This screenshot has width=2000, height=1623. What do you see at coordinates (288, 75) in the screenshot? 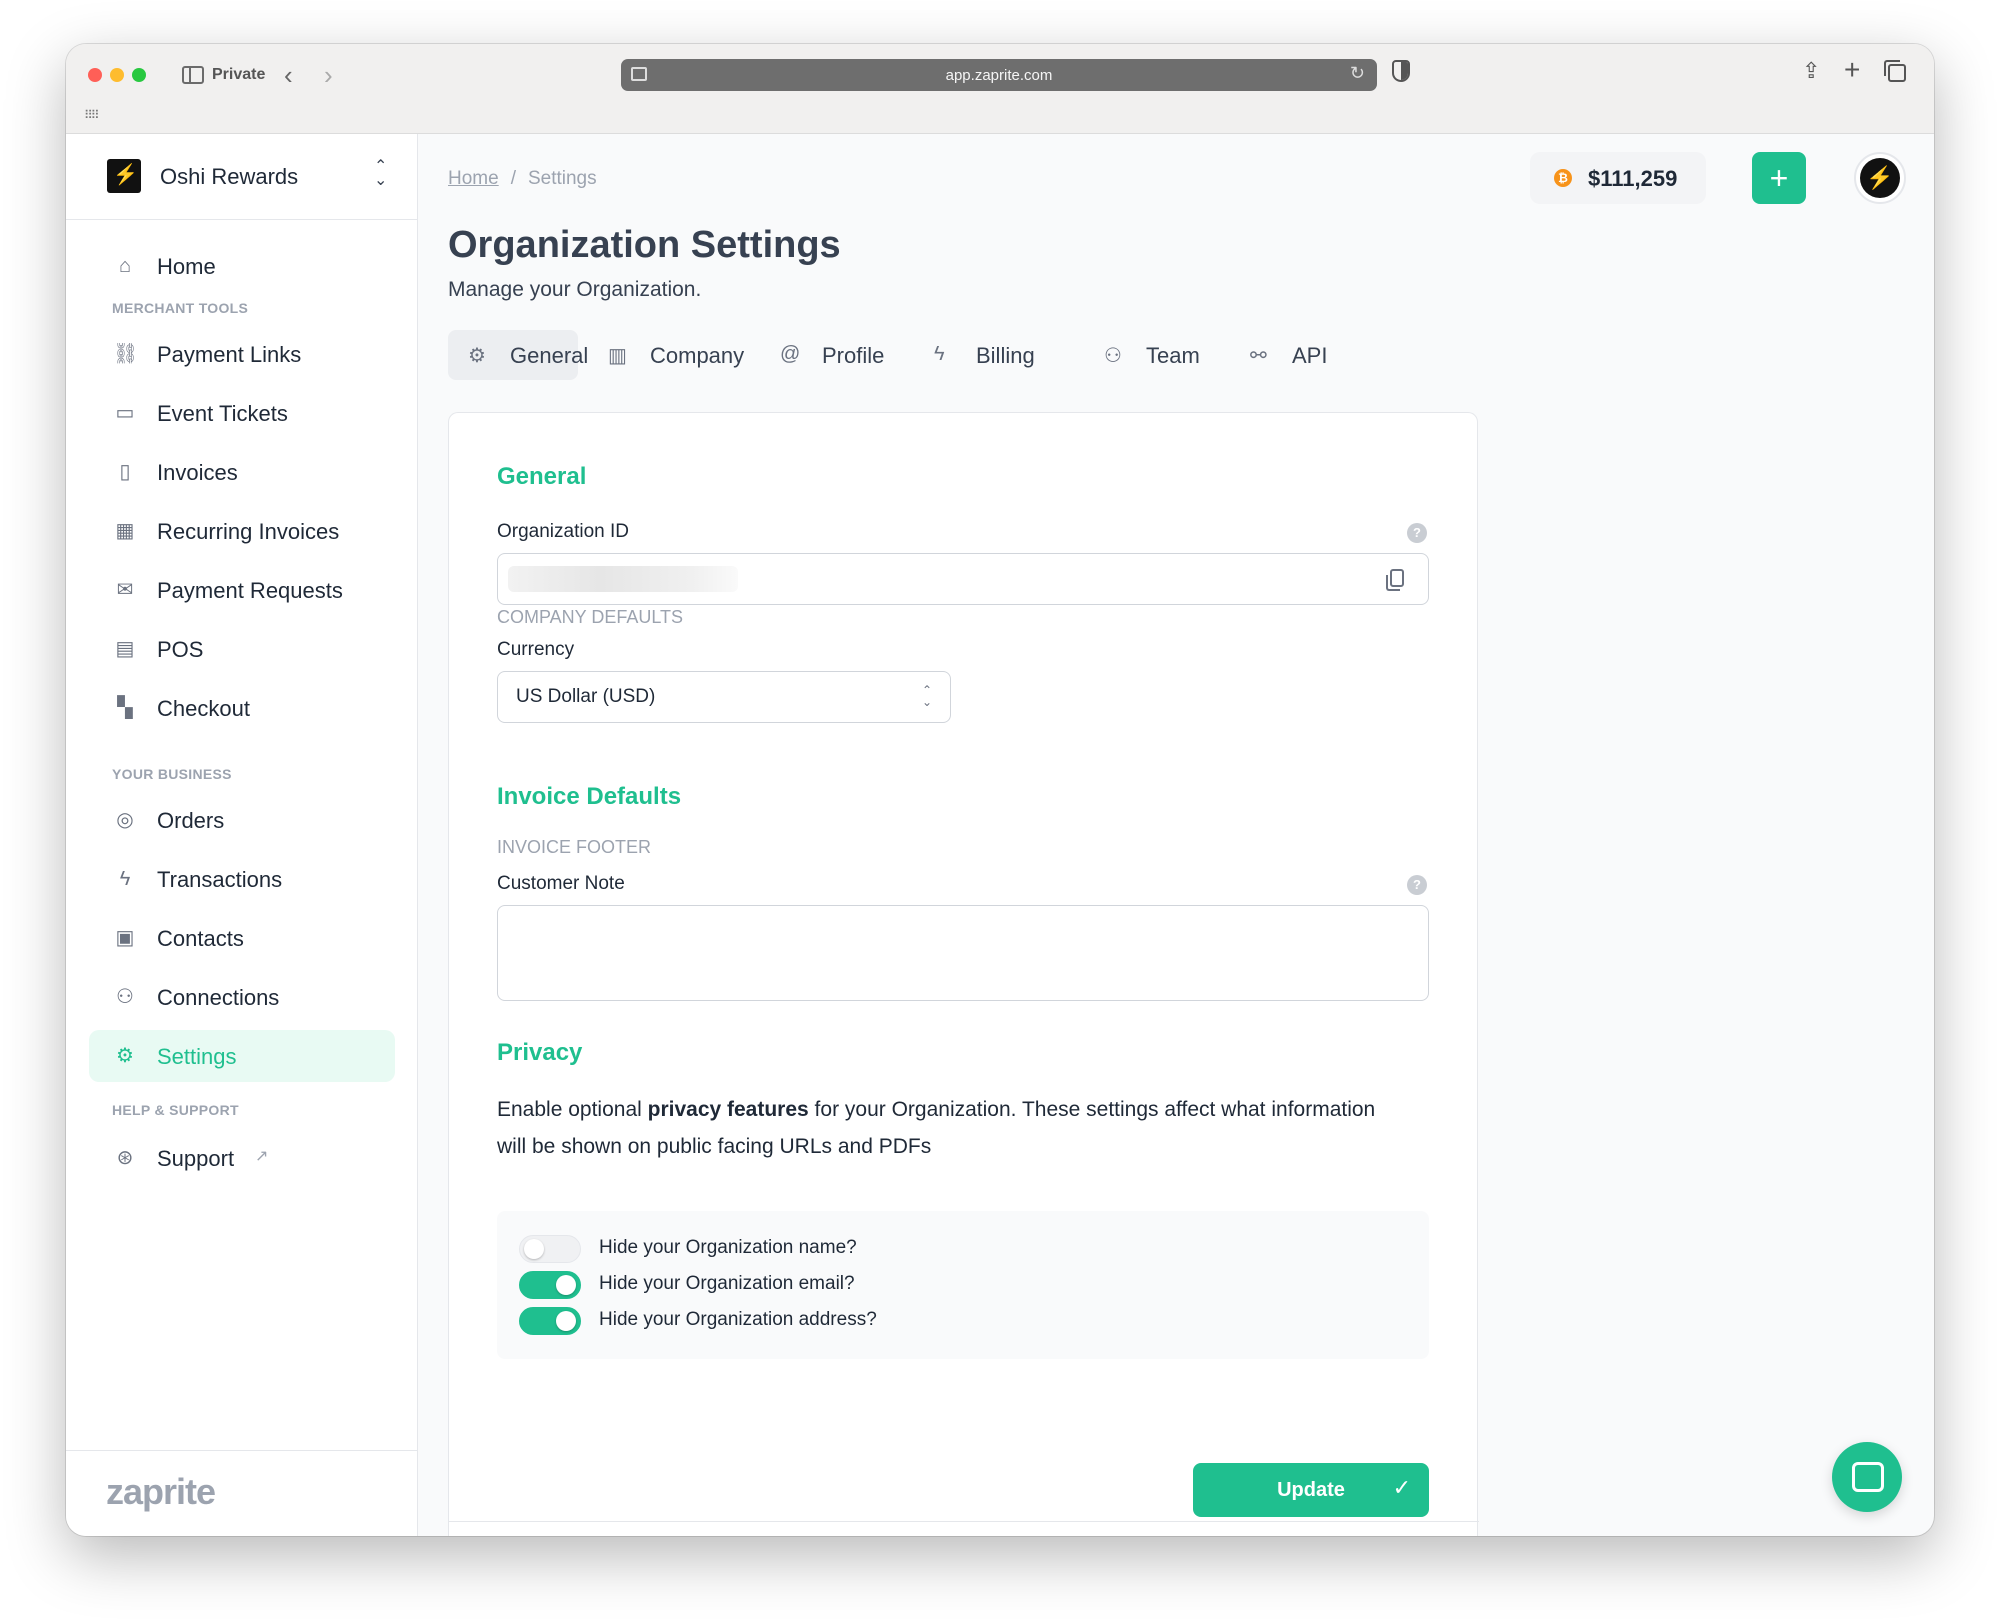
I see `back-arrow-icon: ‹` at bounding box center [288, 75].